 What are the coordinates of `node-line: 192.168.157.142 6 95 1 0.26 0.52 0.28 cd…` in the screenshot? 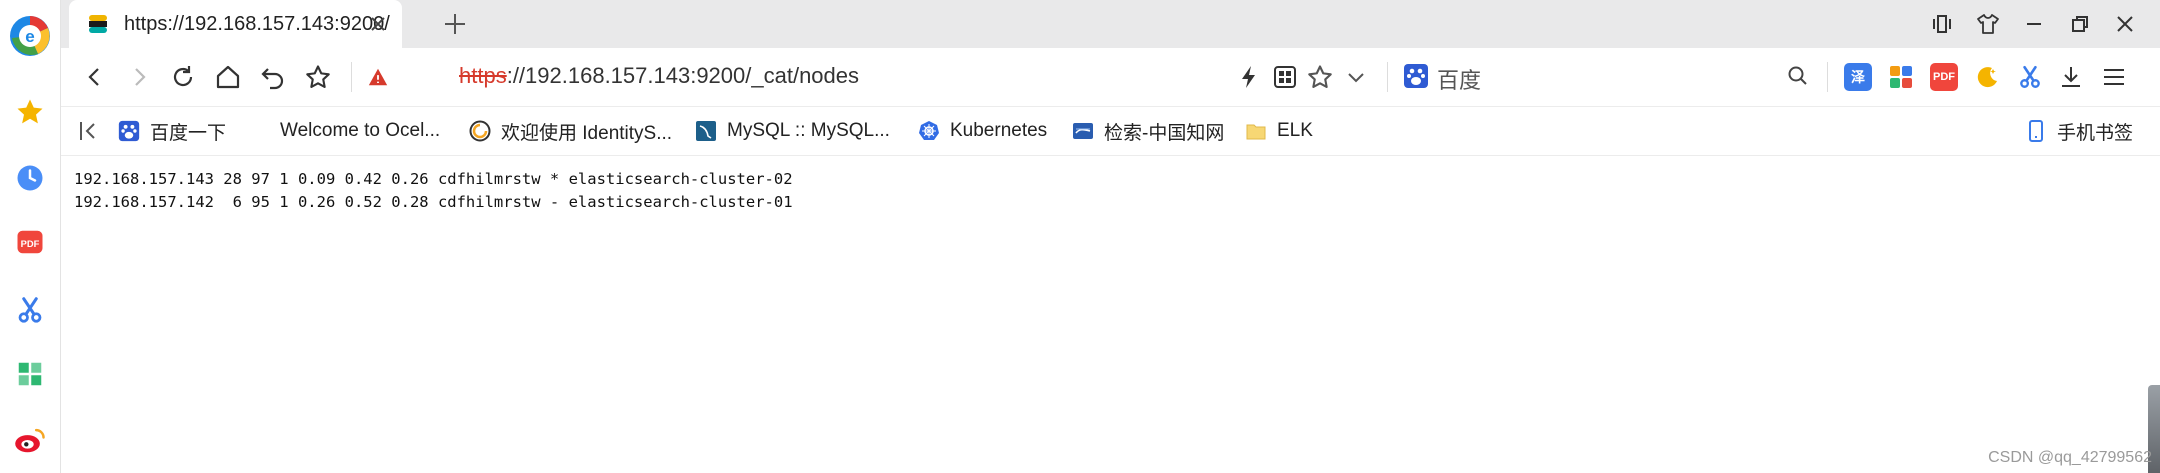 It's located at (433, 202).